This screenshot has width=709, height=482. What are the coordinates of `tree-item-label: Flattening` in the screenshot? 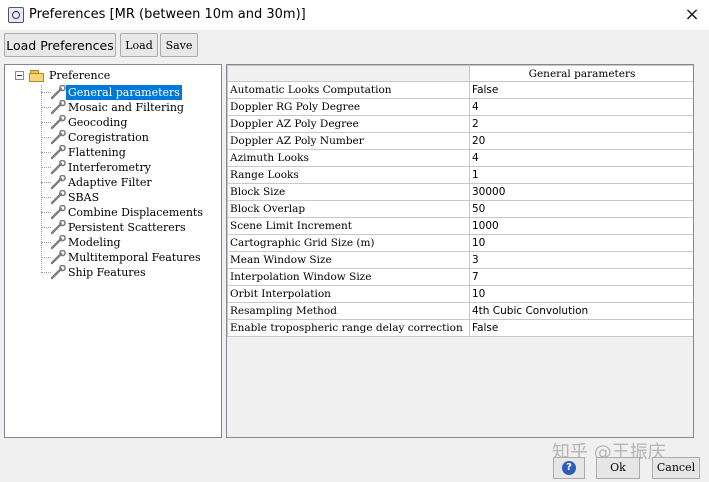 It's located at (97, 152).